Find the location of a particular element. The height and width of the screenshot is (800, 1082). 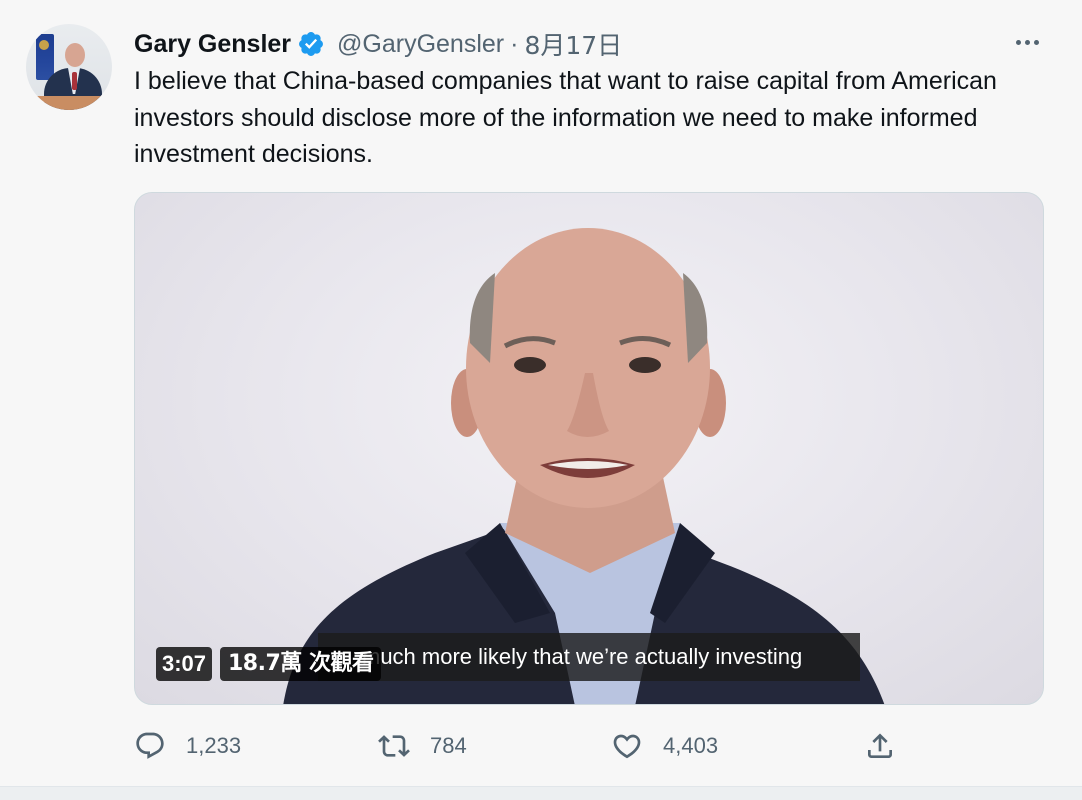

reply-count: 1,233 is located at coordinates (214, 745).